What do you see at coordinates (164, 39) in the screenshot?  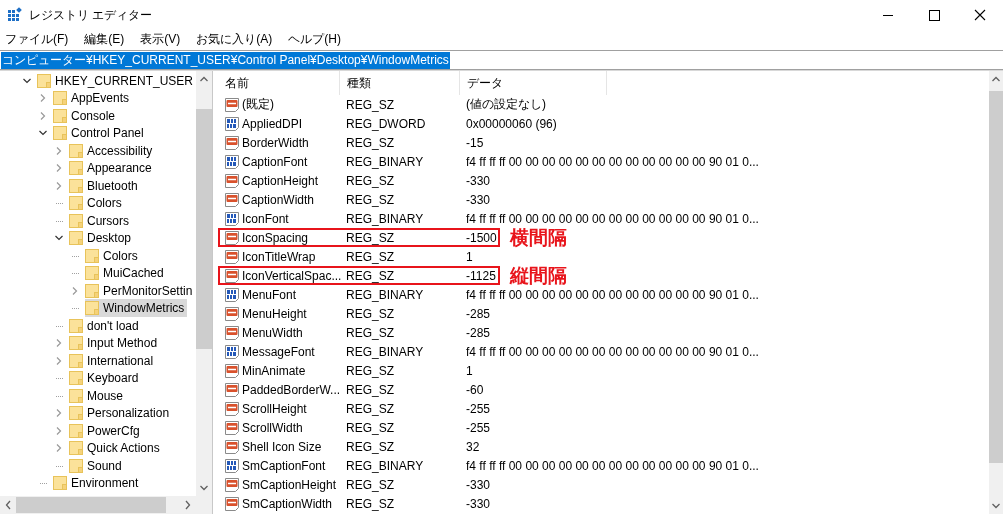 I see `menu-item: 表示(V)` at bounding box center [164, 39].